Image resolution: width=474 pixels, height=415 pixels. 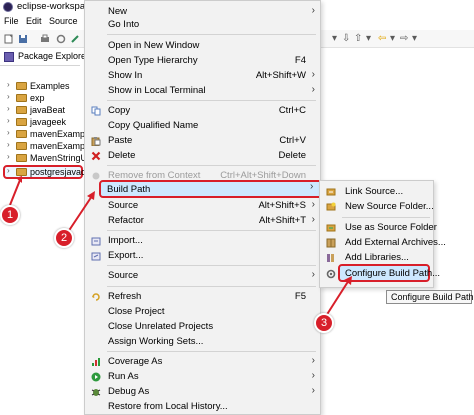 I want to click on source-folder-icon, so click(x=331, y=228).